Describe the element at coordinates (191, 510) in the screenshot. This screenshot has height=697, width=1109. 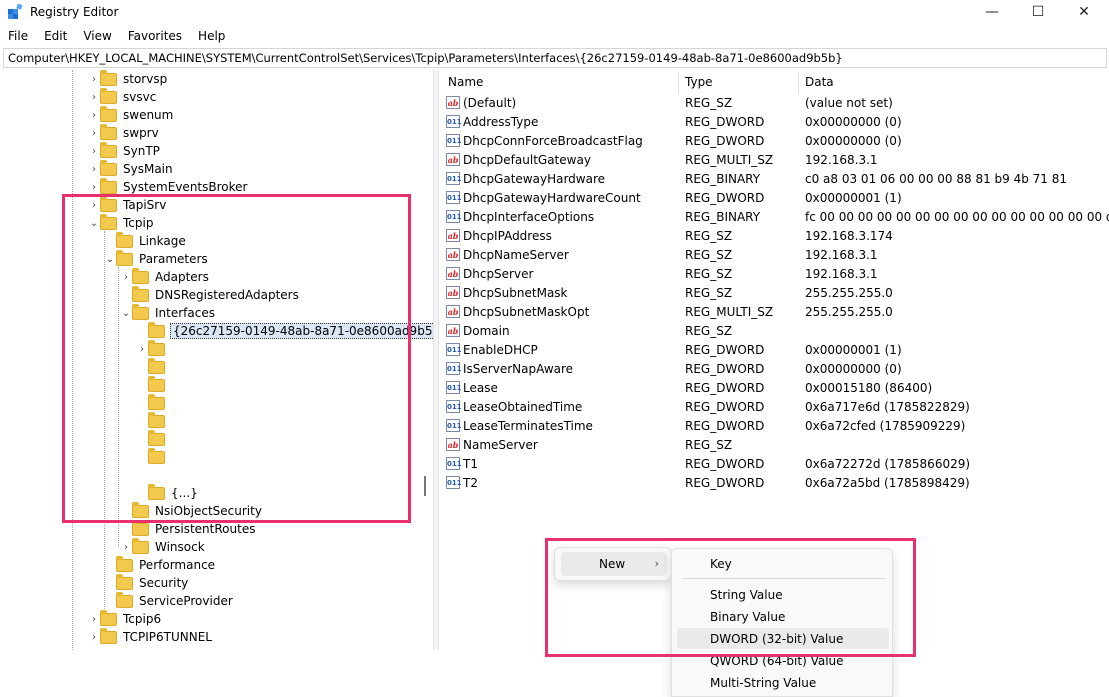
I see `tree-item-nsiobjectsecurity: NsiObjectSecurity` at that location.